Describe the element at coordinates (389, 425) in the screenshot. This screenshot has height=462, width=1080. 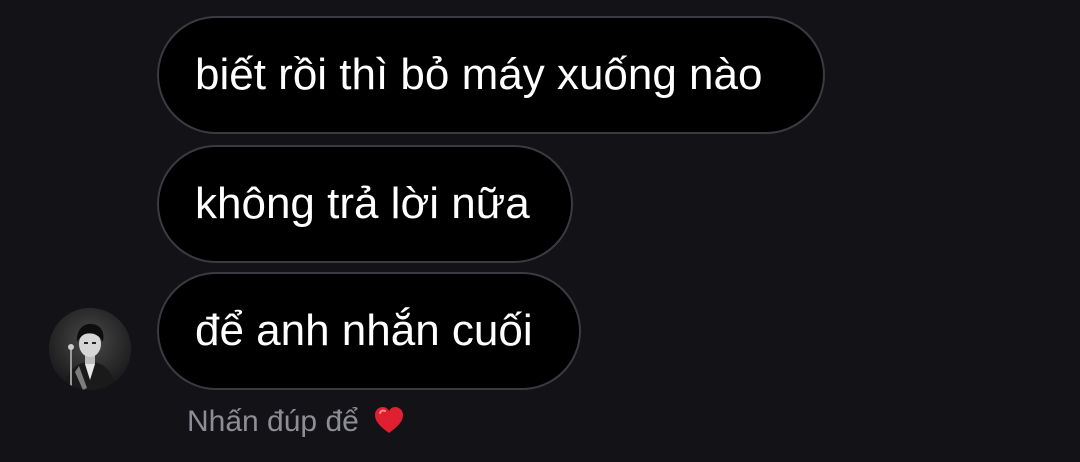
I see `heart-icon` at that location.